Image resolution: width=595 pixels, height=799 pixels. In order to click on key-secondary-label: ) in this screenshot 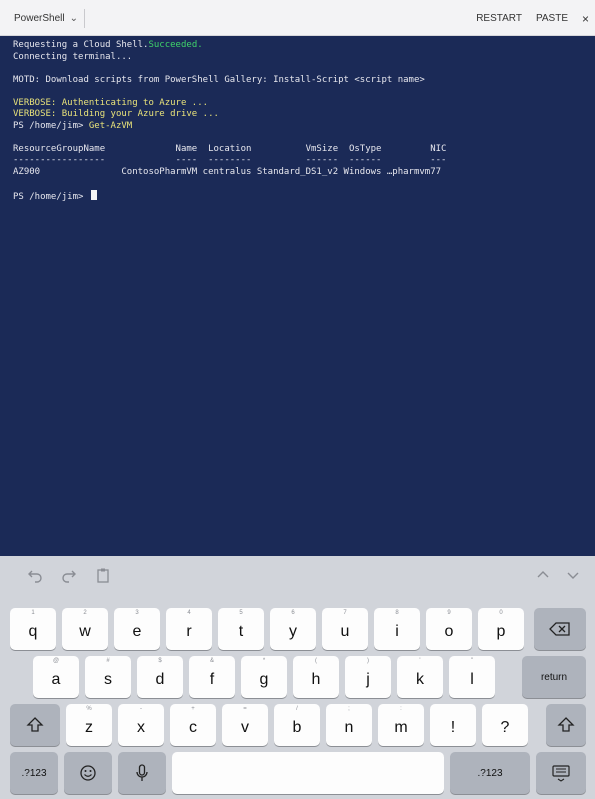, I will do `click(368, 661)`.